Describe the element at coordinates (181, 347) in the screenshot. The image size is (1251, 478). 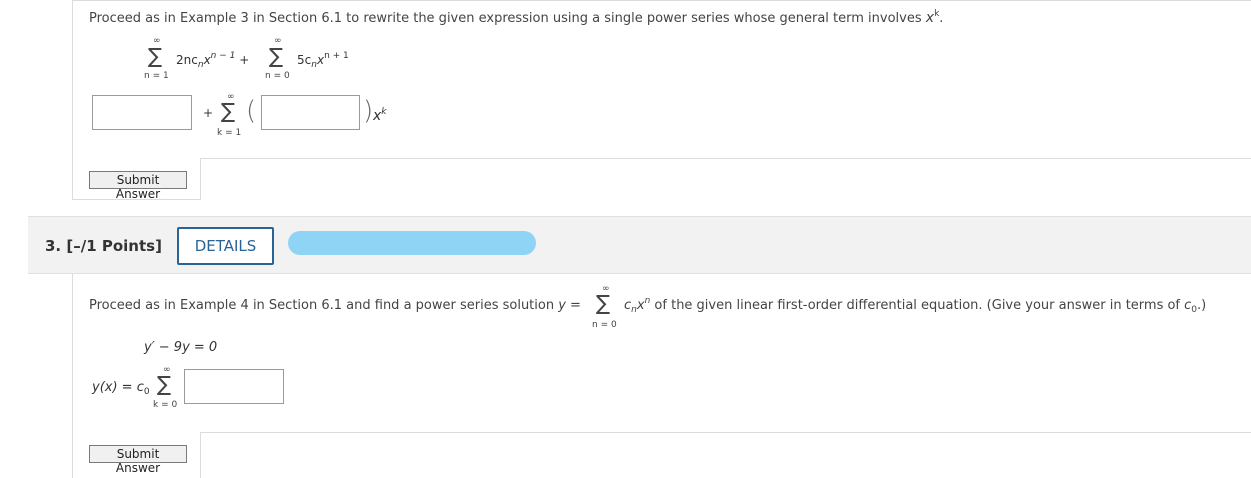
I see `ode-equation: y′ − 9y = 0` at that location.